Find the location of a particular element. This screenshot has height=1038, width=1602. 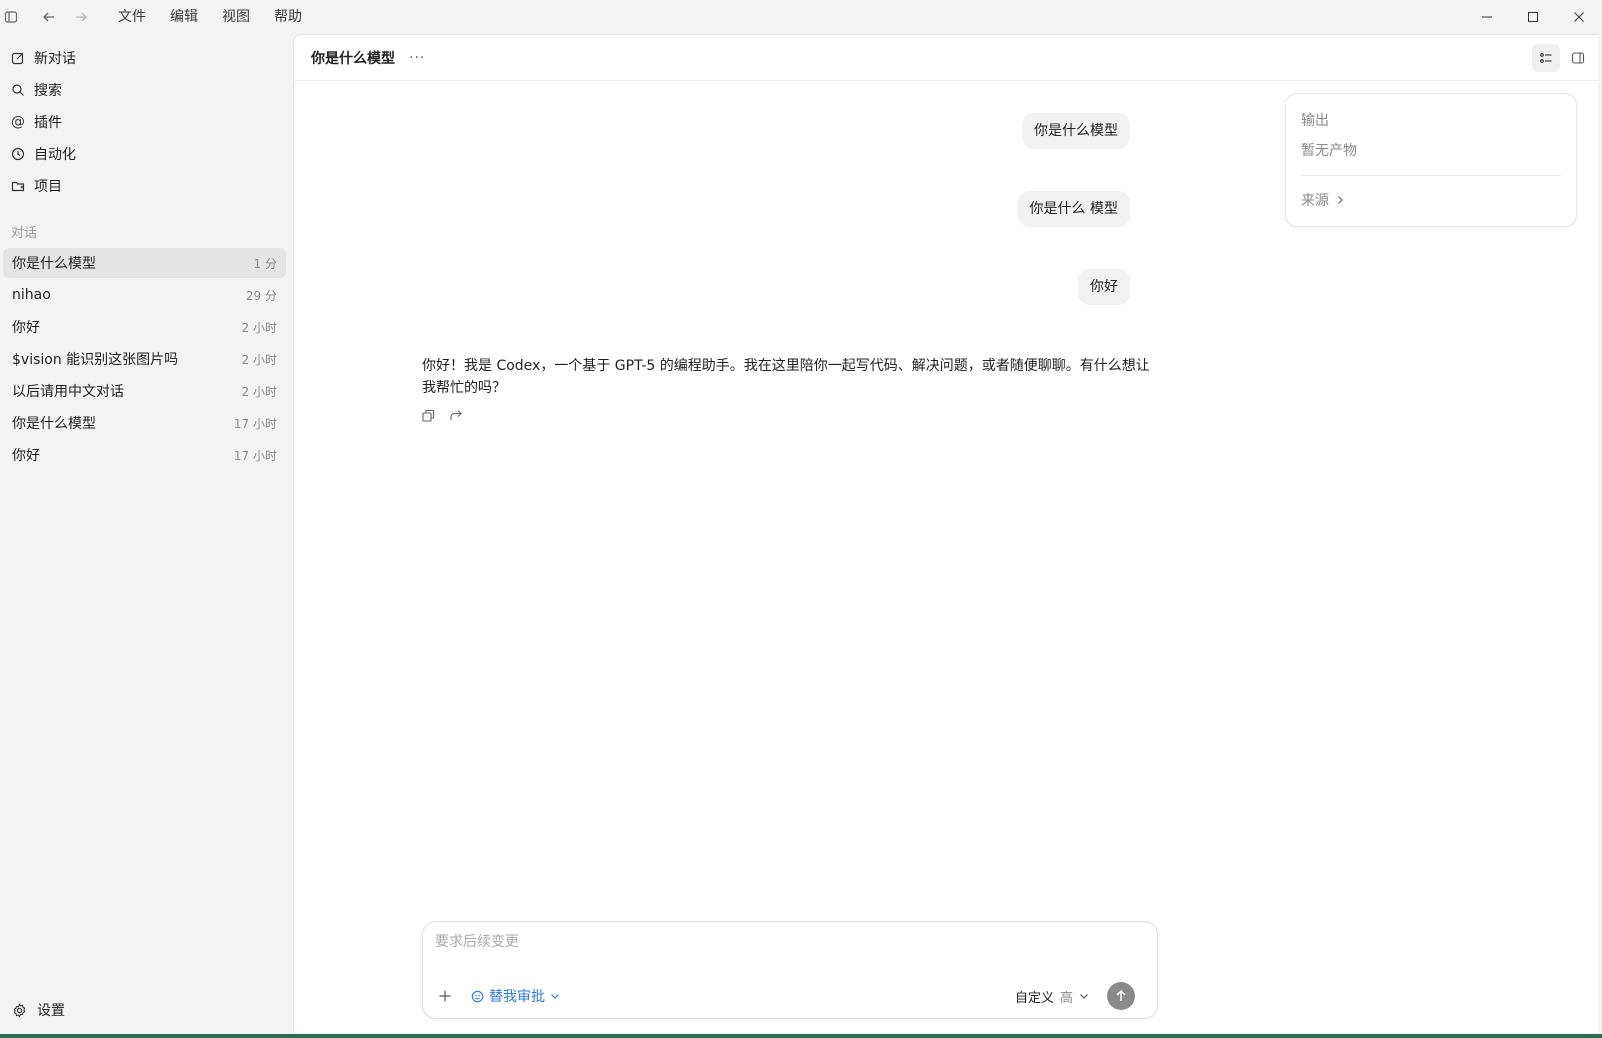

copy-icon is located at coordinates (428, 415).